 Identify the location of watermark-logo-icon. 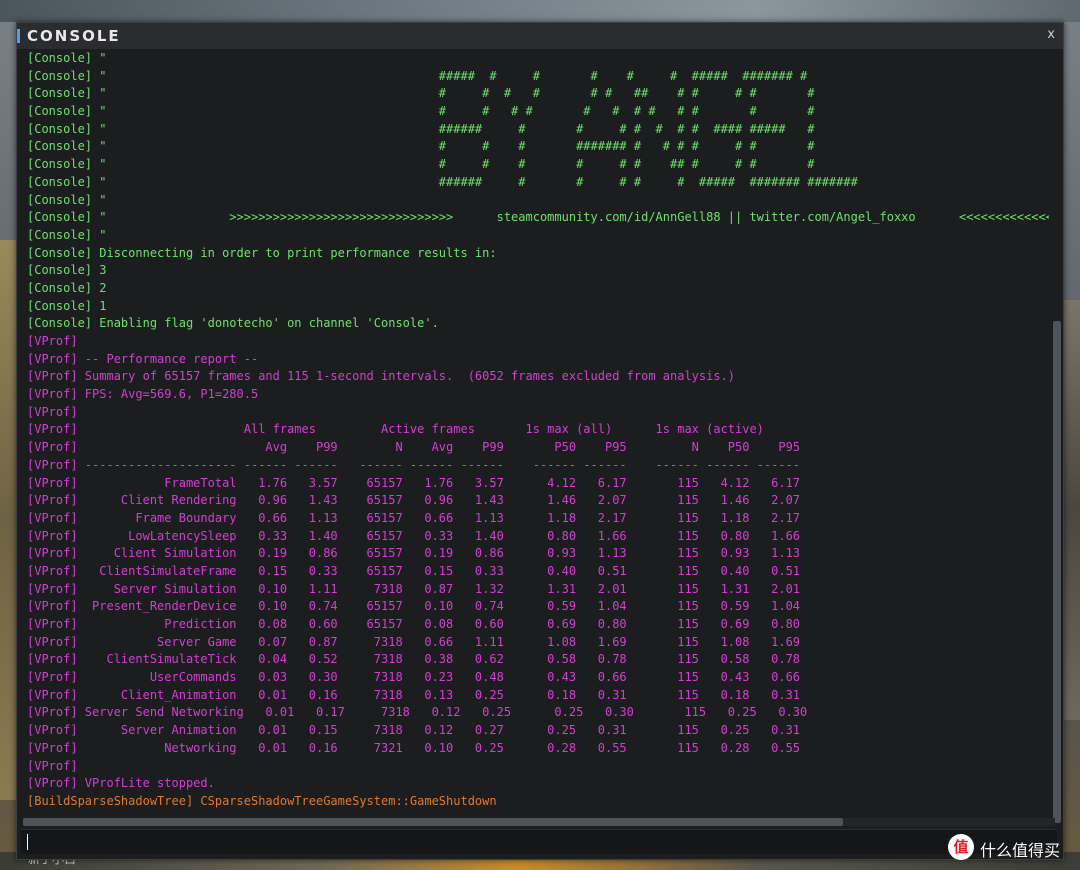
(961, 847).